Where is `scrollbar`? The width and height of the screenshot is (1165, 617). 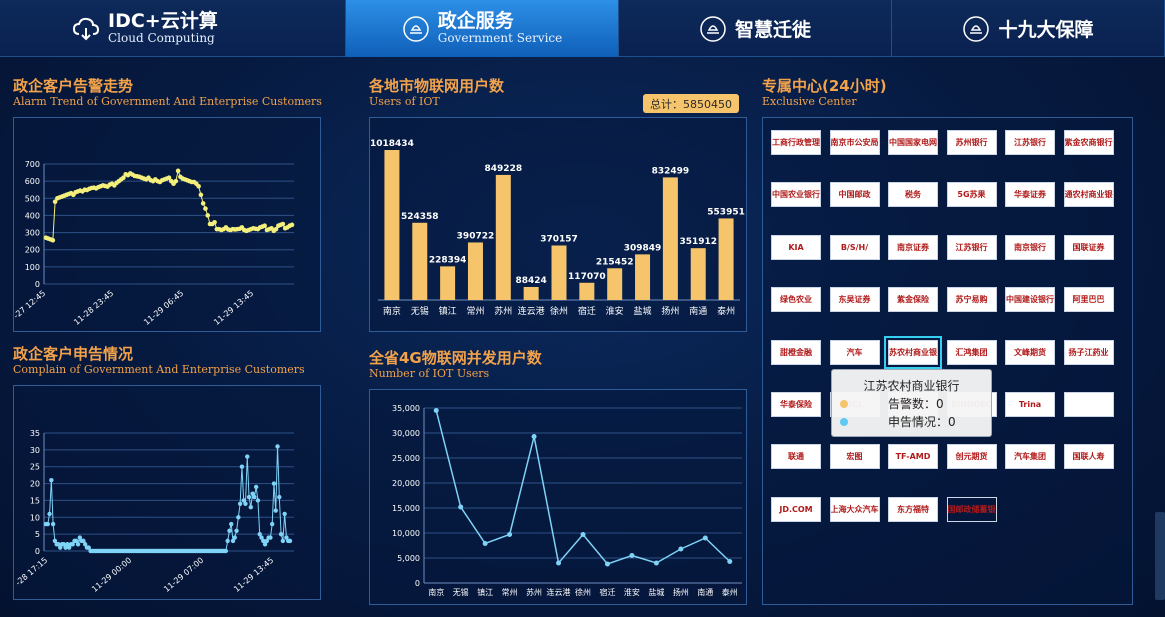 scrollbar is located at coordinates (1160, 556).